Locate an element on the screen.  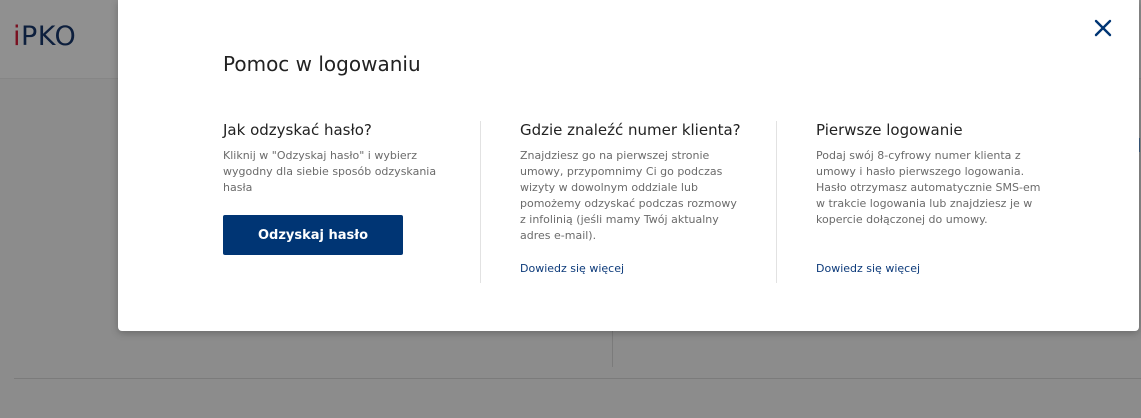
column-heading: Jak odzyskać hasło? is located at coordinates (297, 130).